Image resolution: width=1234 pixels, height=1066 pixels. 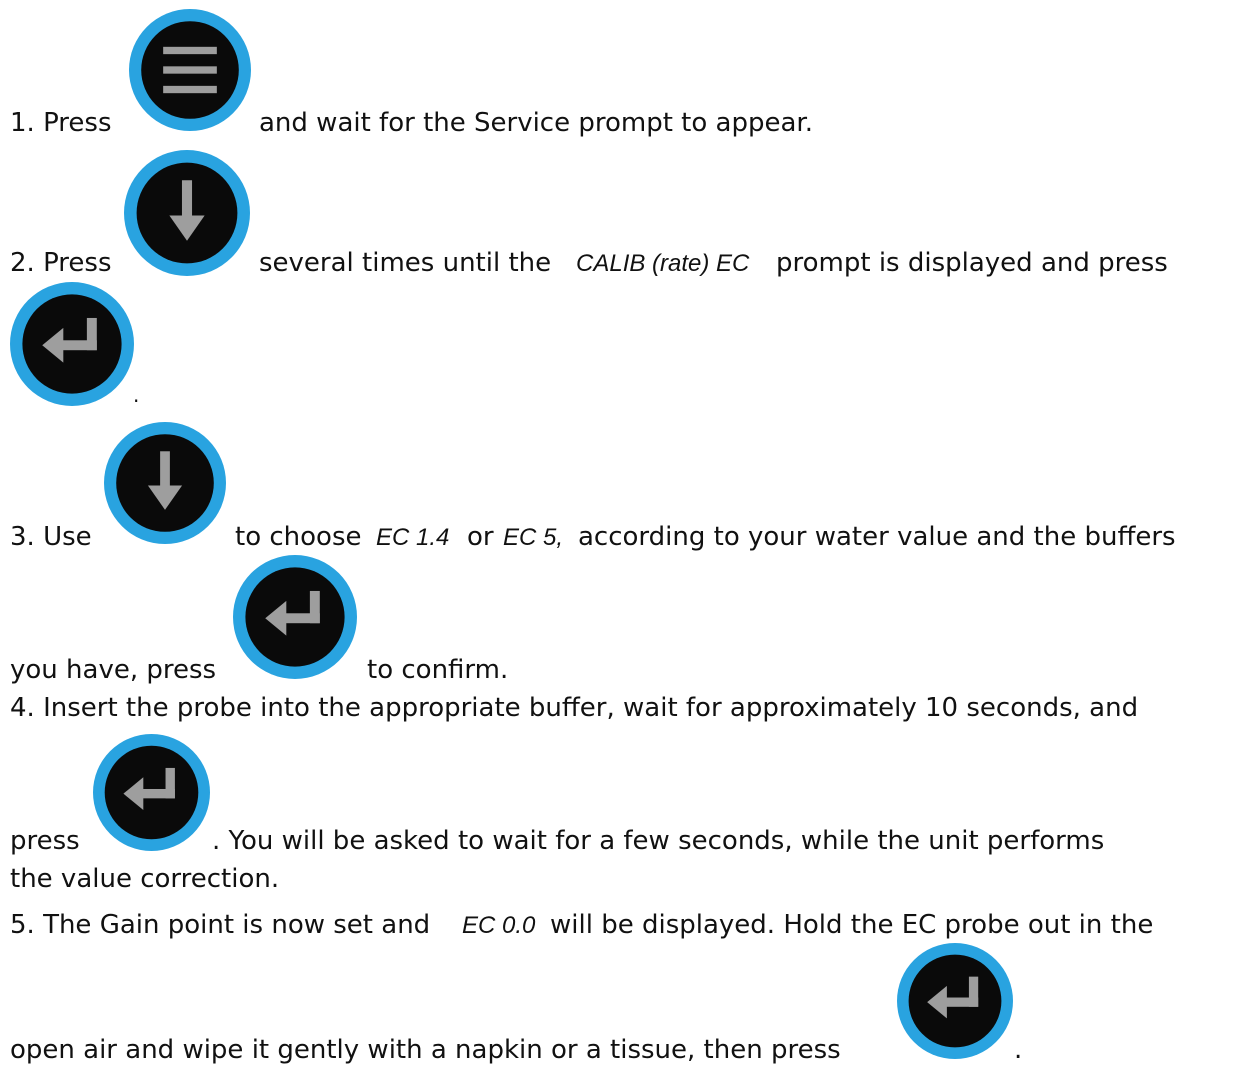 I want to click on menu-icon, so click(x=190, y=70).